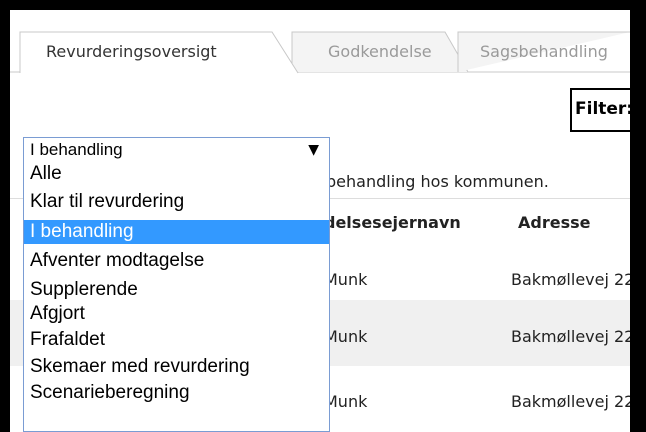 This screenshot has width=646, height=432. Describe the element at coordinates (392, 222) in the screenshot. I see `column-header-owner: delsesejernavn` at that location.